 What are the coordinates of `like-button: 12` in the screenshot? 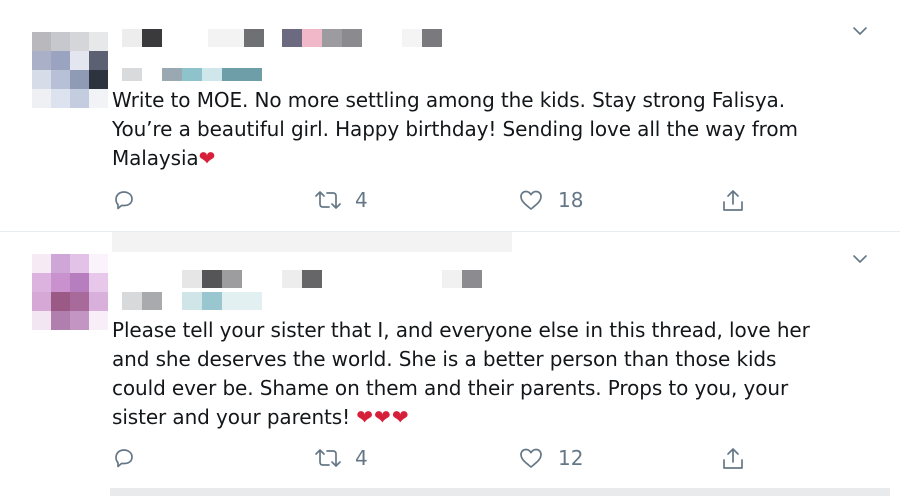 It's located at (550, 458).